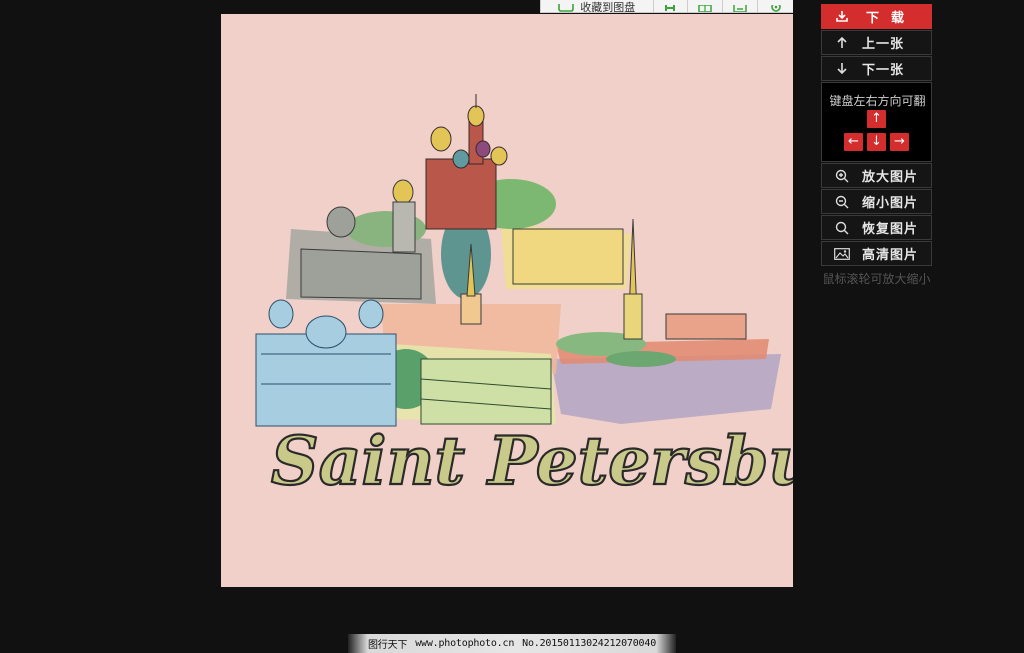 The height and width of the screenshot is (653, 1024). I want to click on zoom-out-button: 缩小图片, so click(876, 201).